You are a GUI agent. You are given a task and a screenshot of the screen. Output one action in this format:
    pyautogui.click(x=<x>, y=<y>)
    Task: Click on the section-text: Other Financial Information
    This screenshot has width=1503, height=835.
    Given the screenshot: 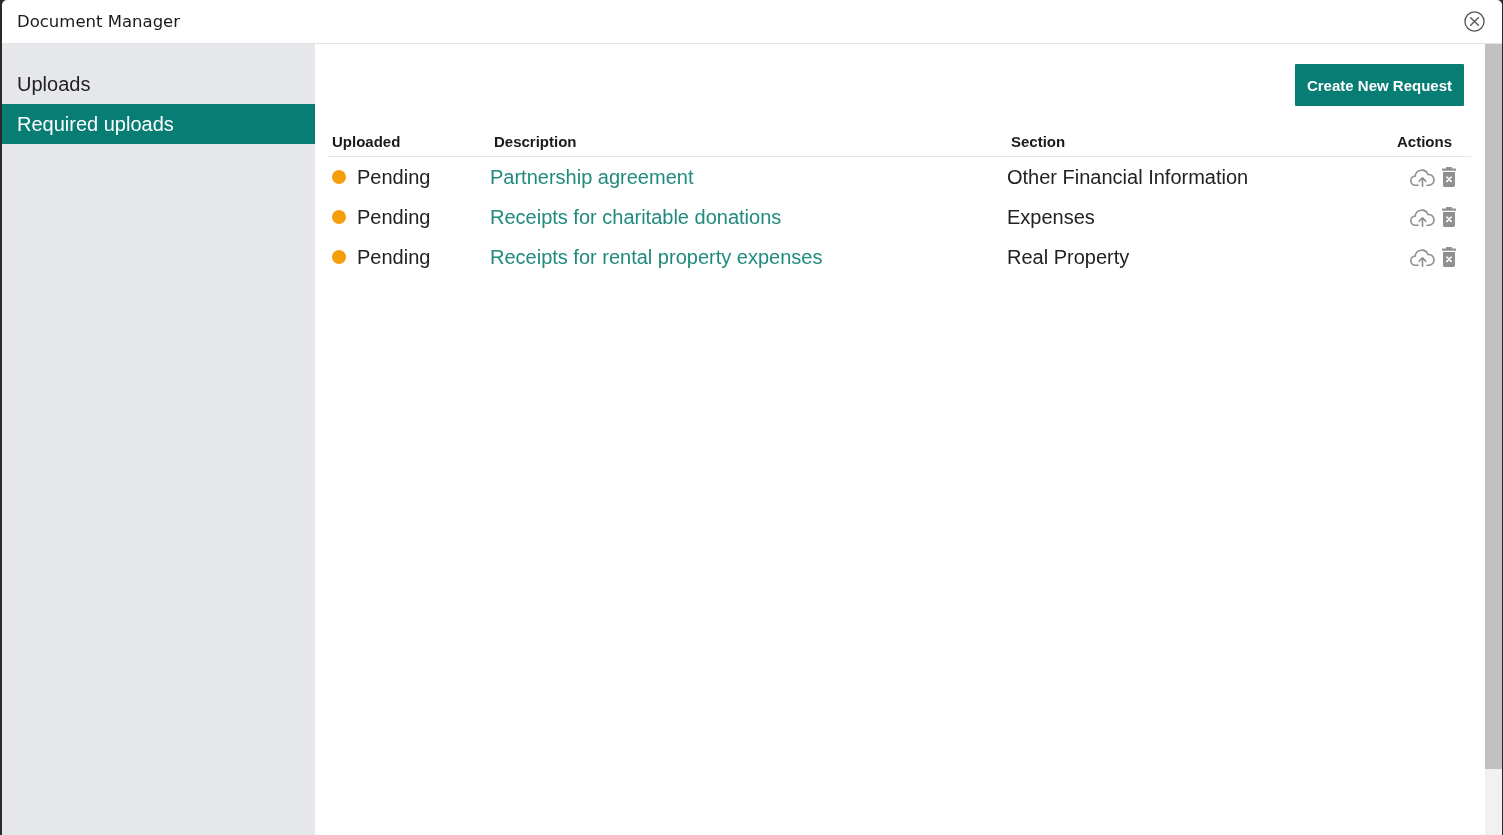 What is the action you would take?
    pyautogui.click(x=1128, y=177)
    